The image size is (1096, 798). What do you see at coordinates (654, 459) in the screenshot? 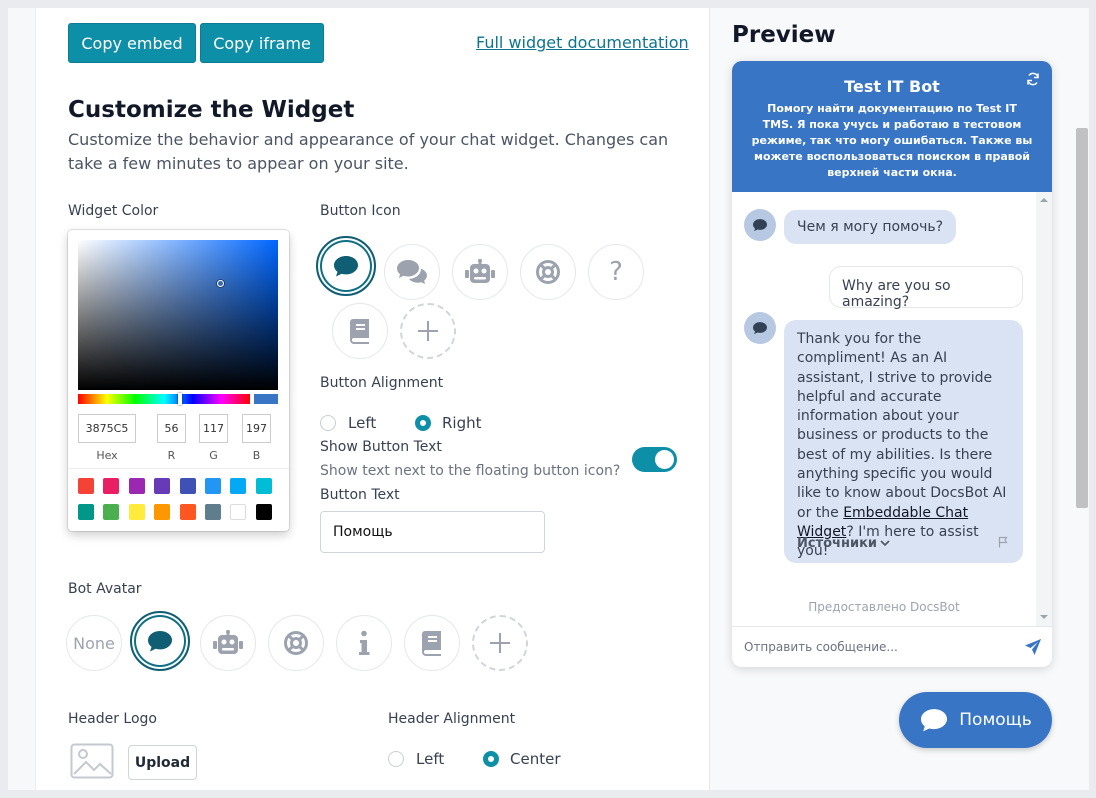
I see `show-button-text-toggle` at bounding box center [654, 459].